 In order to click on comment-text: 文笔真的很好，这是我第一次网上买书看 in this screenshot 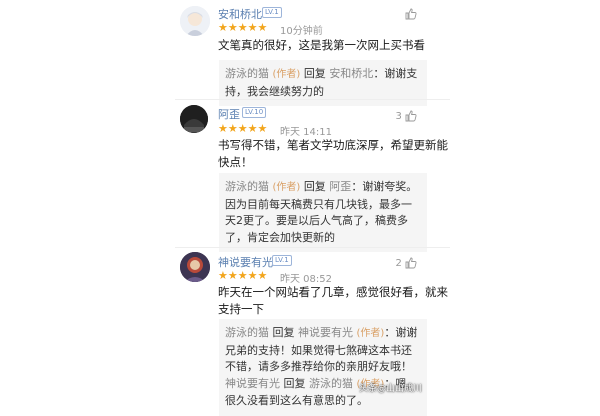, I will do `click(321, 45)`.